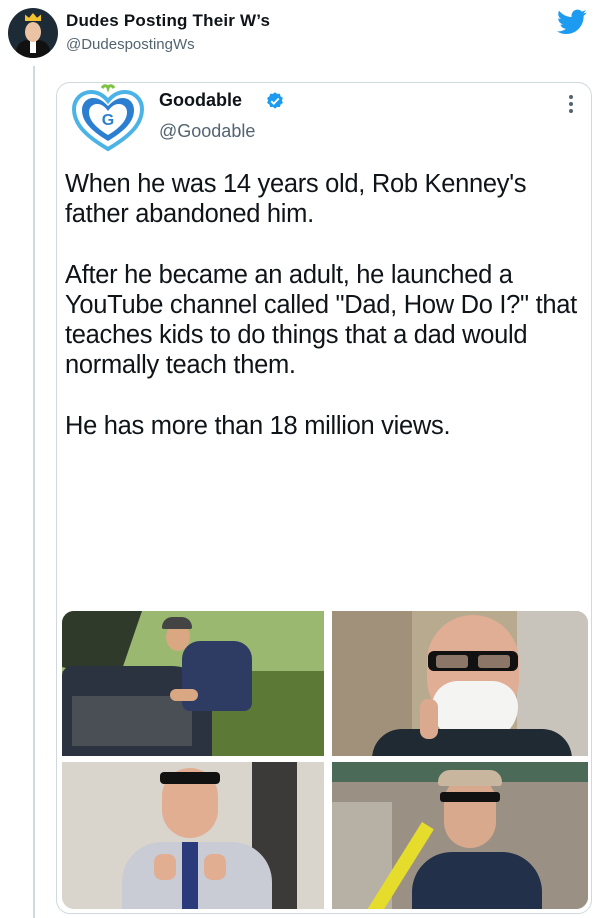 The height and width of the screenshot is (918, 600). What do you see at coordinates (33, 17) in the screenshot?
I see `crown-icon` at bounding box center [33, 17].